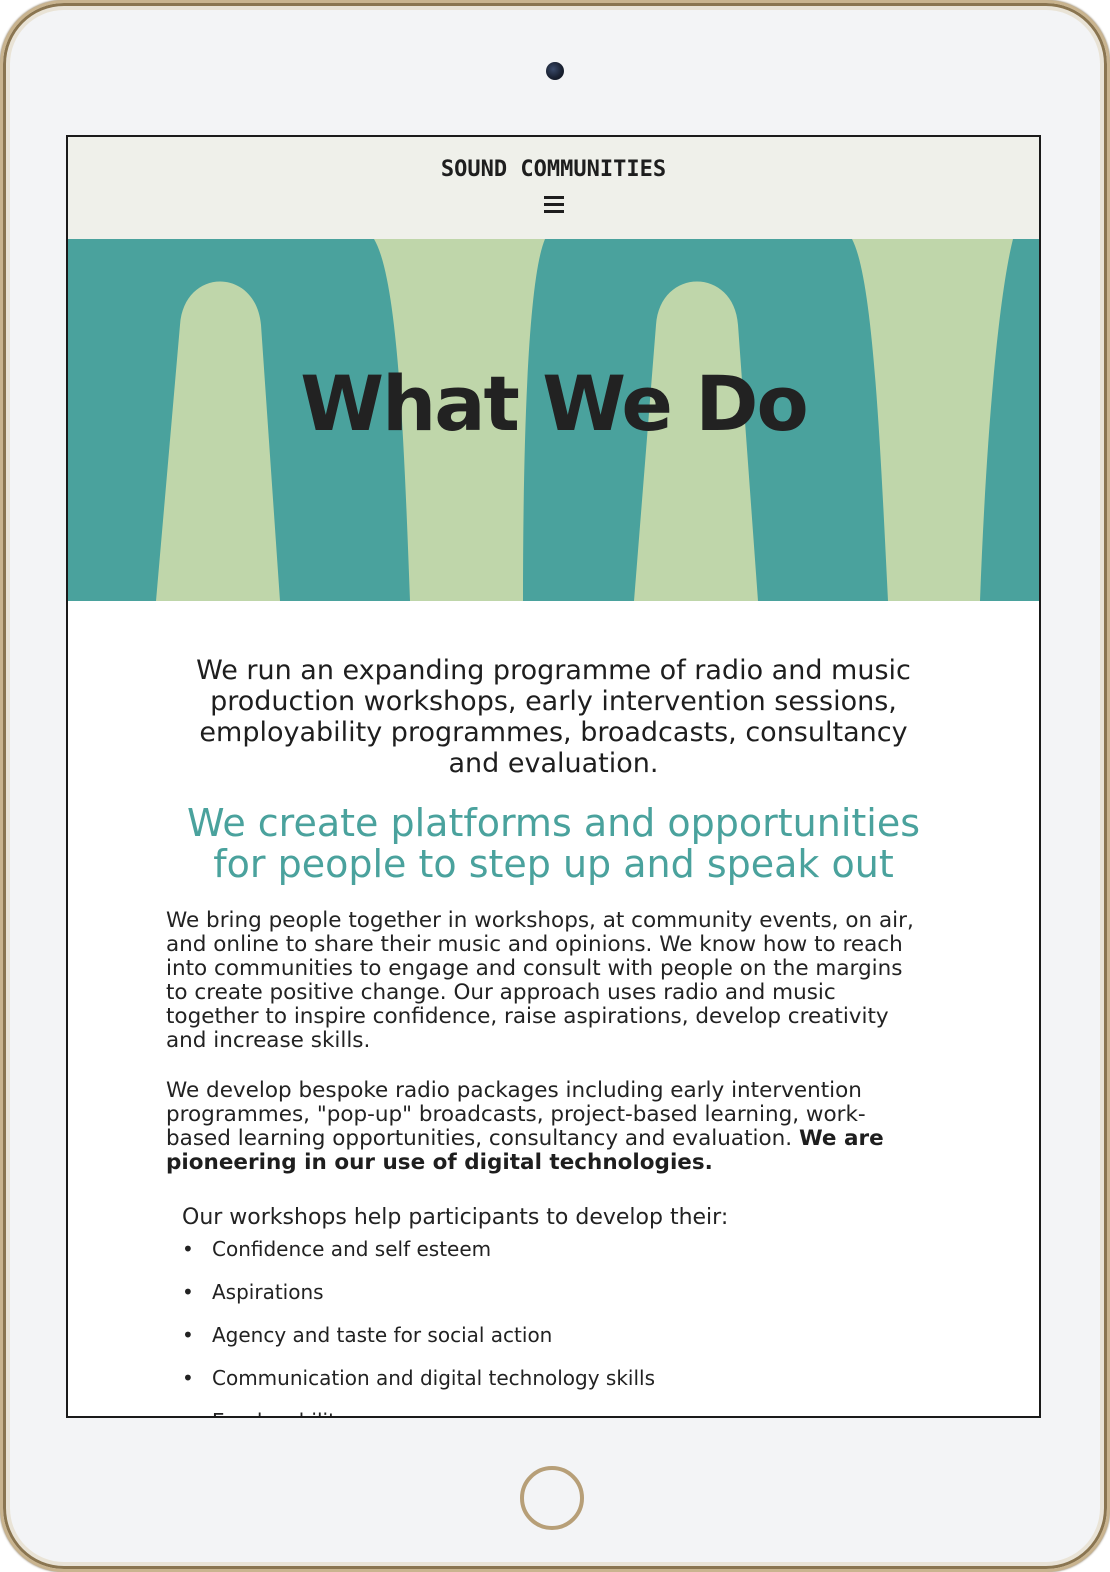  Describe the element at coordinates (562, 1412) in the screenshot. I see `list-item: • Employability` at that location.